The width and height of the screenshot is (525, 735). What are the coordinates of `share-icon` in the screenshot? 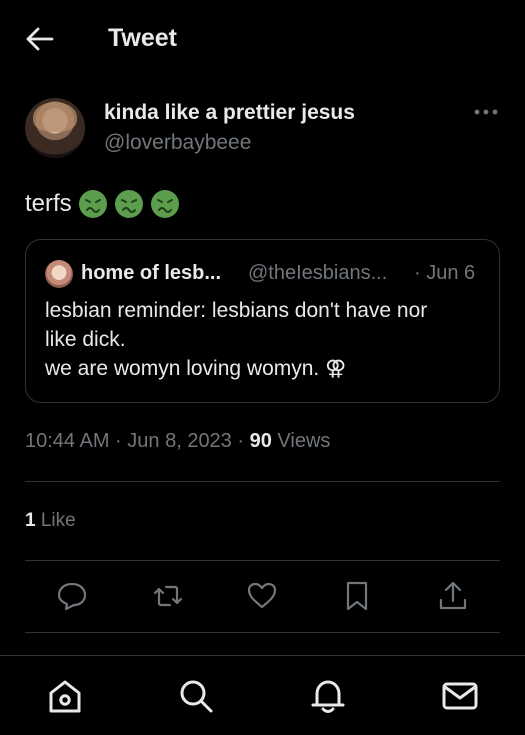 It's located at (453, 596).